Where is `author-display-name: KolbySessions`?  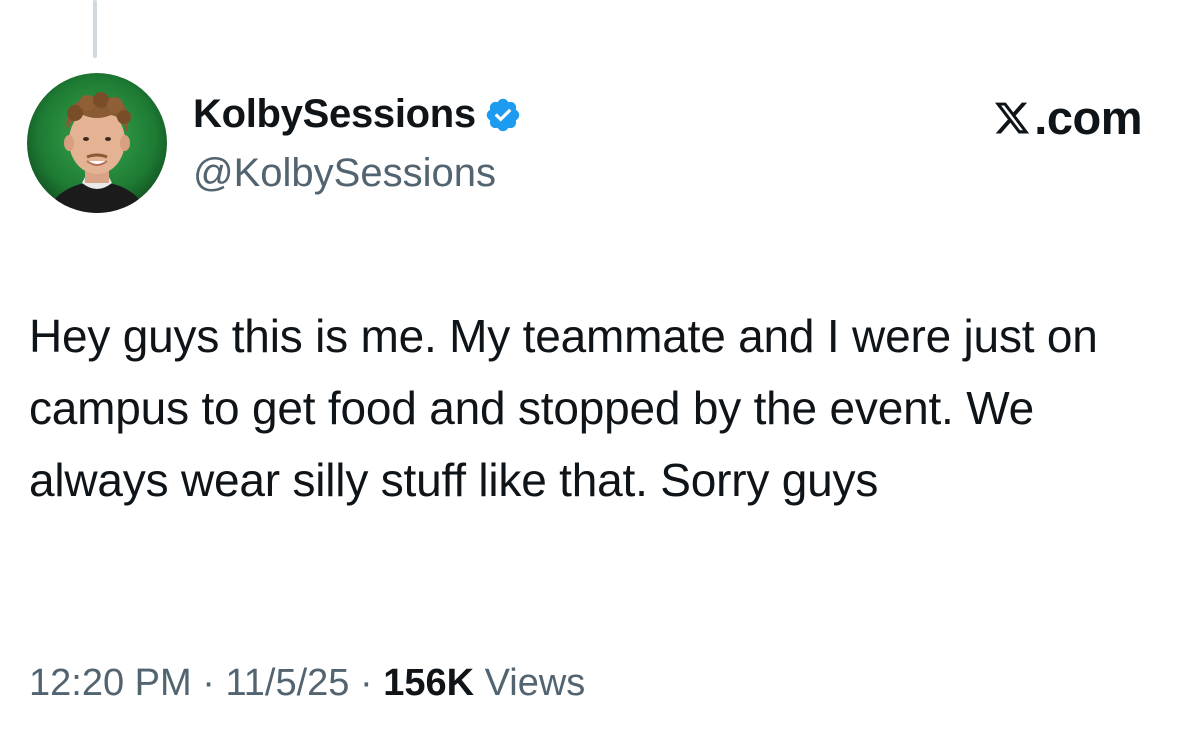 author-display-name: KolbySessions is located at coordinates (334, 114).